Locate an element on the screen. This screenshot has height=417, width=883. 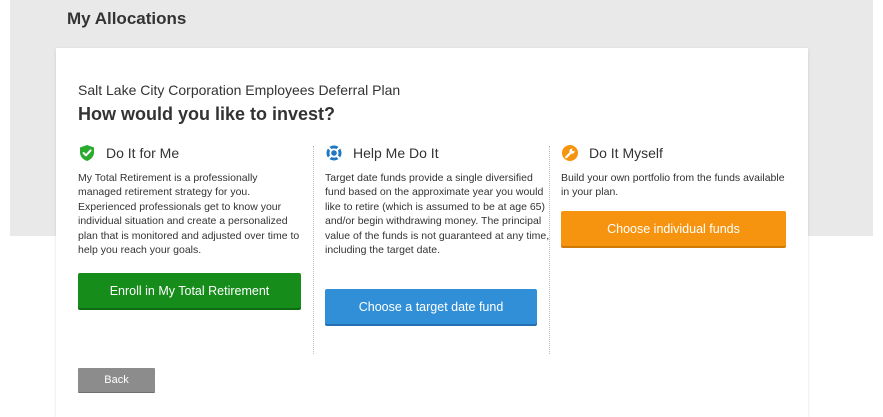
option-header: Do It for Me is located at coordinates (190, 153).